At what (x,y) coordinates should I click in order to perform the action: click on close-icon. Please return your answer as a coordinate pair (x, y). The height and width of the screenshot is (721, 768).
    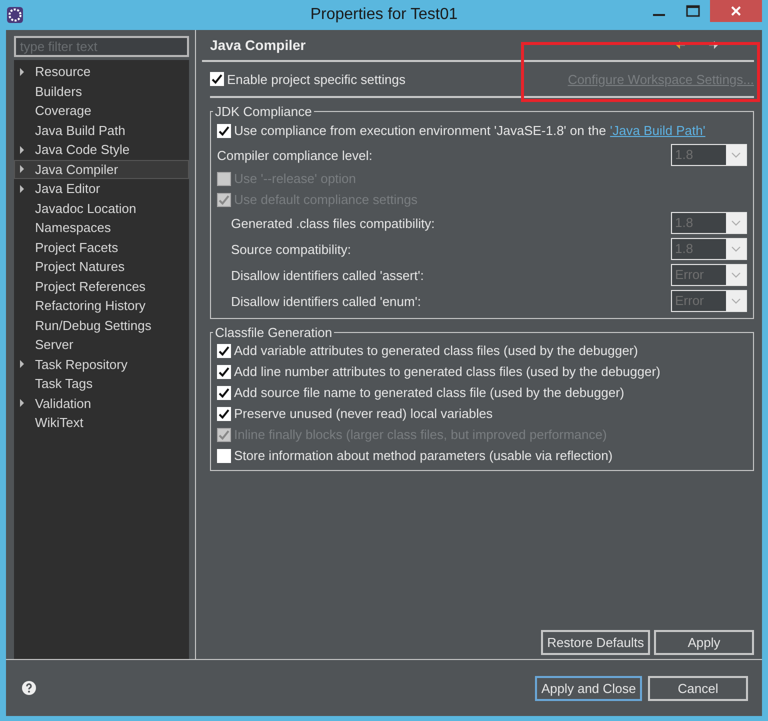
    Looking at the image, I should click on (736, 11).